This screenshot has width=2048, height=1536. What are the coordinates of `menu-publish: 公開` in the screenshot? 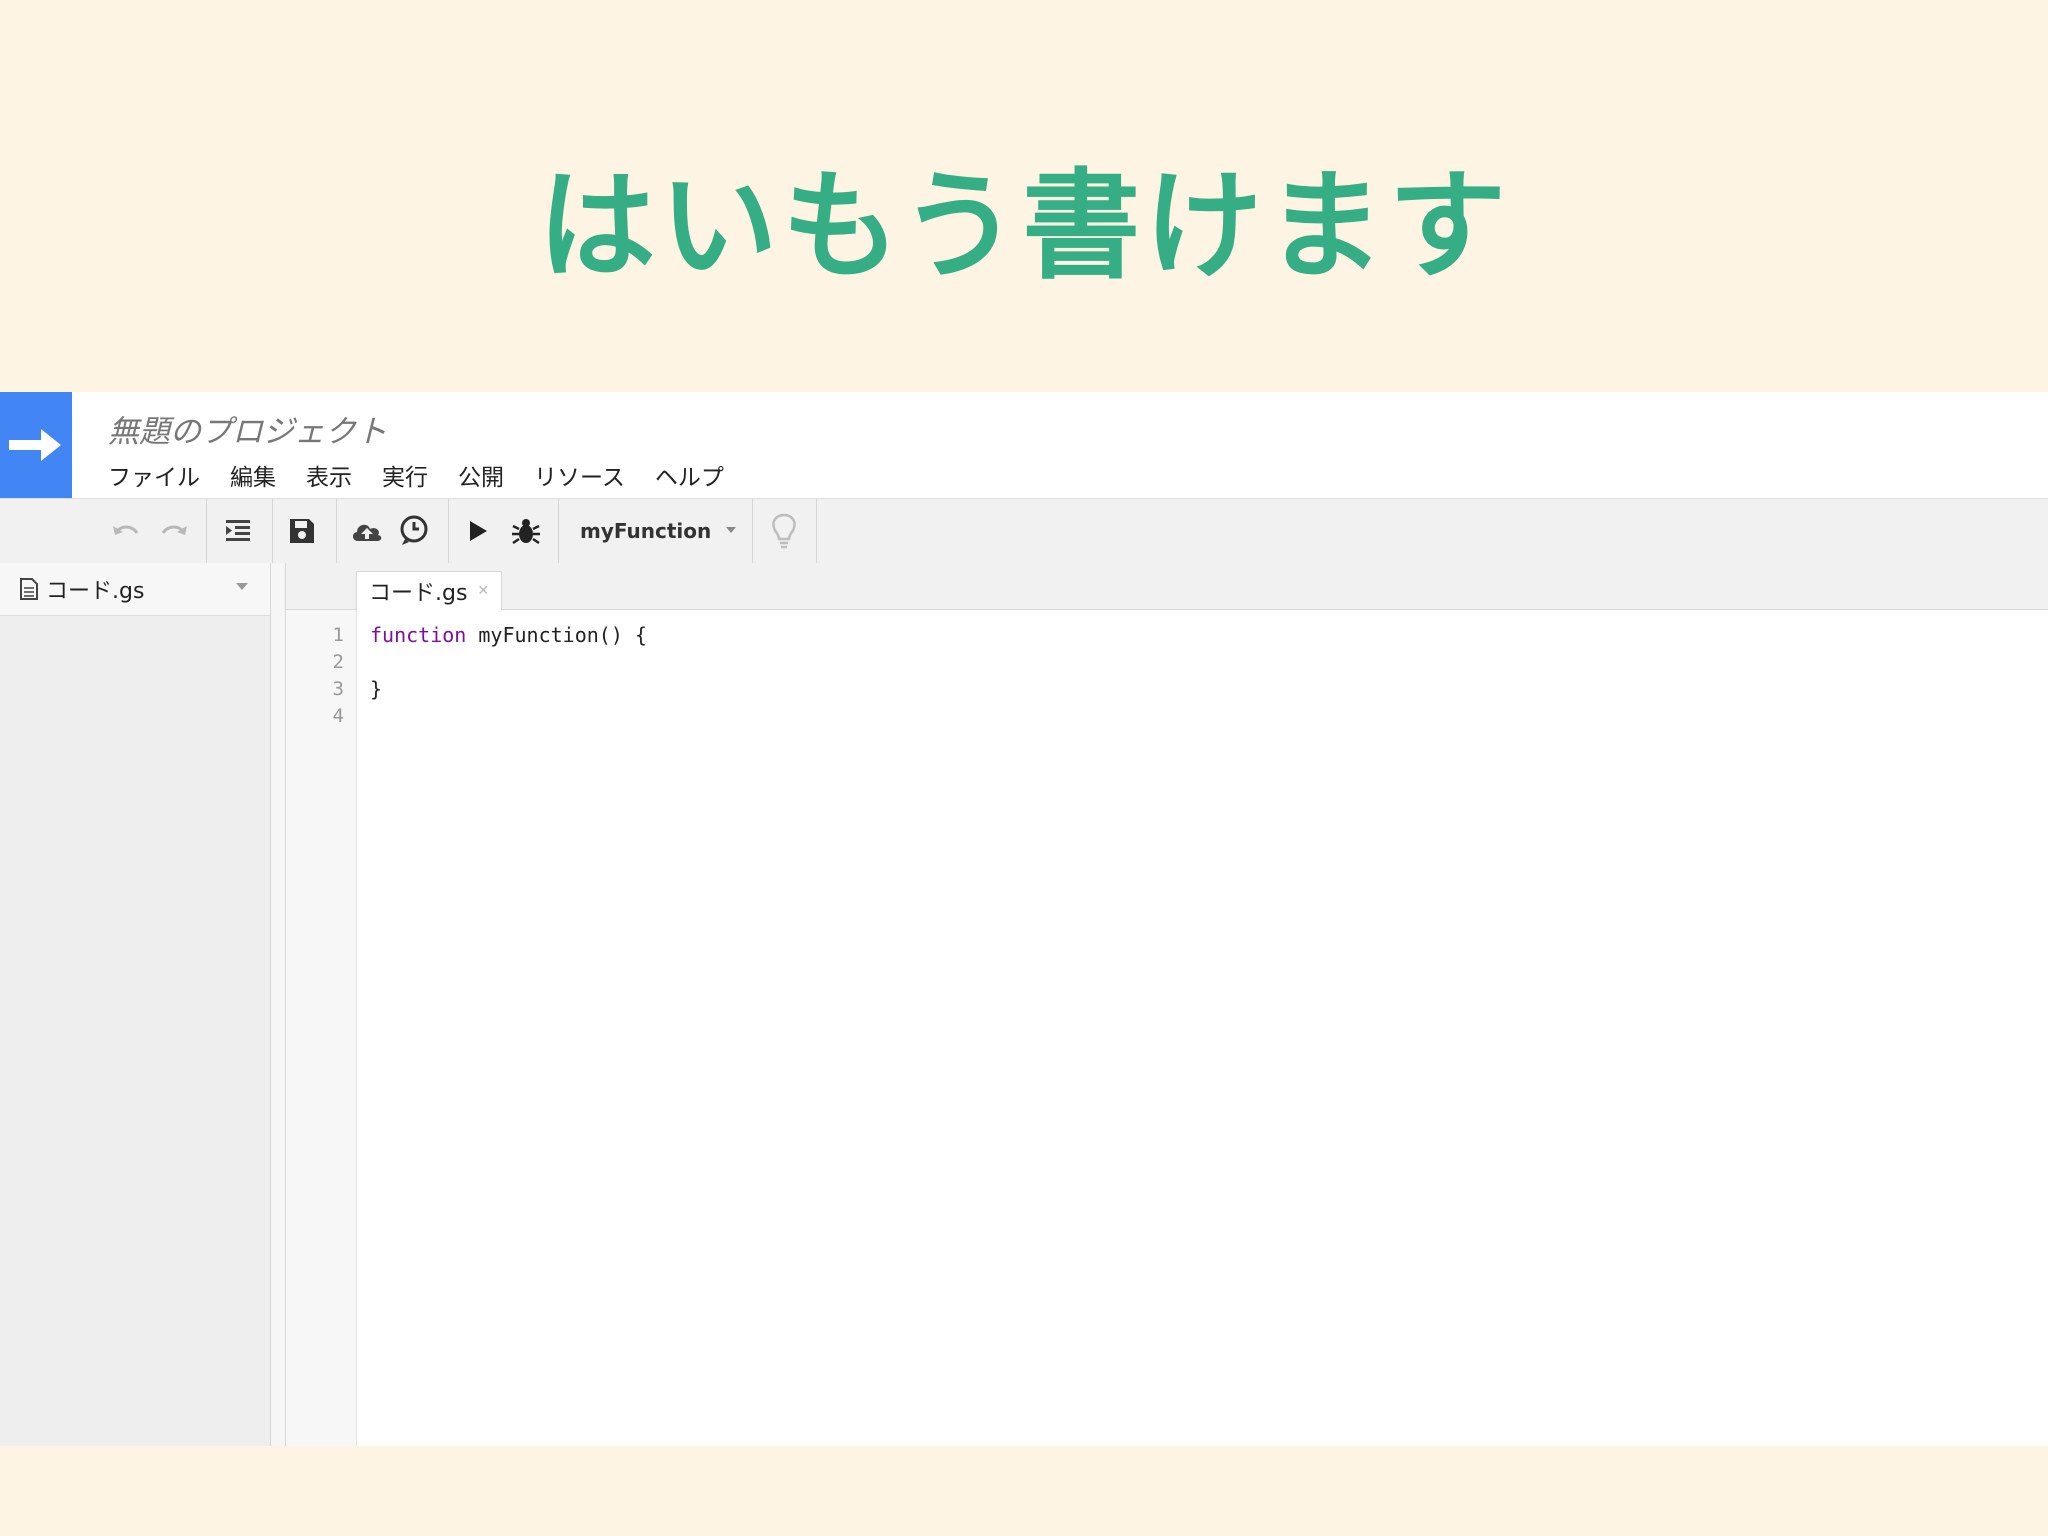 It's located at (481, 475).